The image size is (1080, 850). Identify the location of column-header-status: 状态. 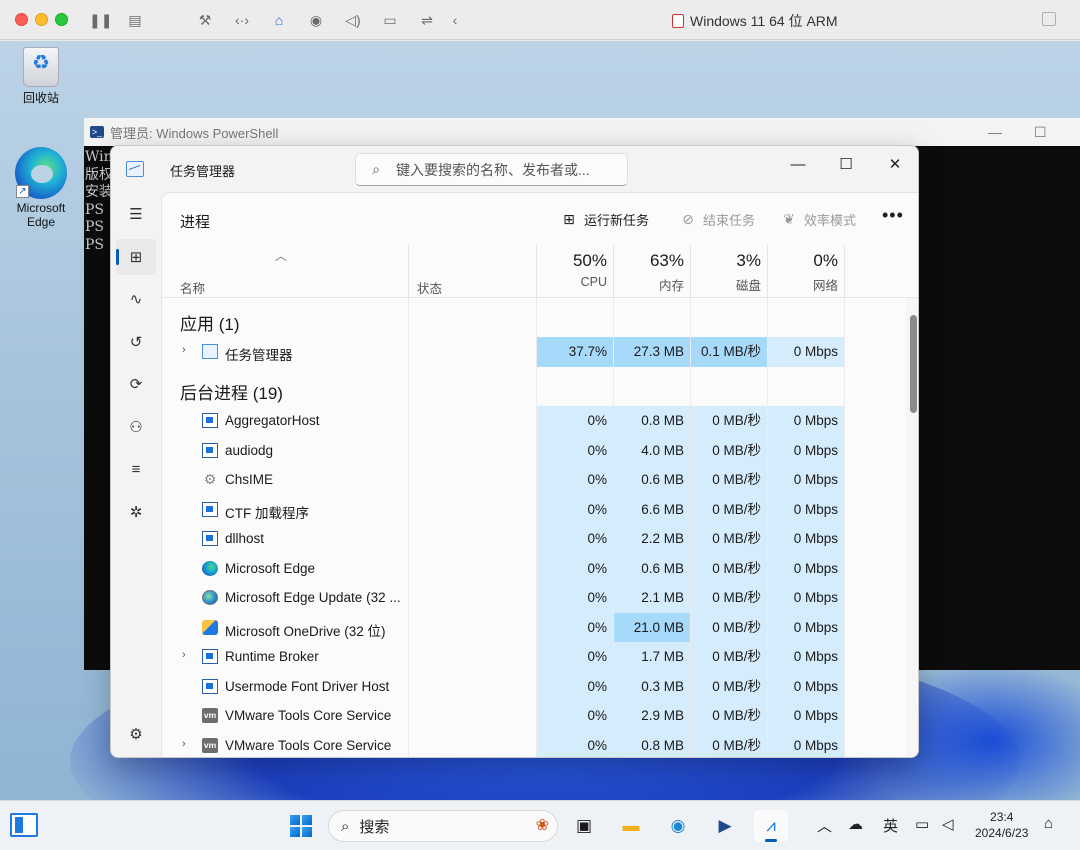
(429, 287).